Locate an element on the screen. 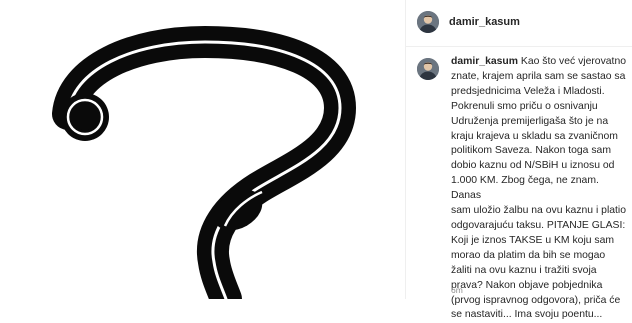 The height and width of the screenshot is (323, 632). post-timestamp: 6m is located at coordinates (457, 290).